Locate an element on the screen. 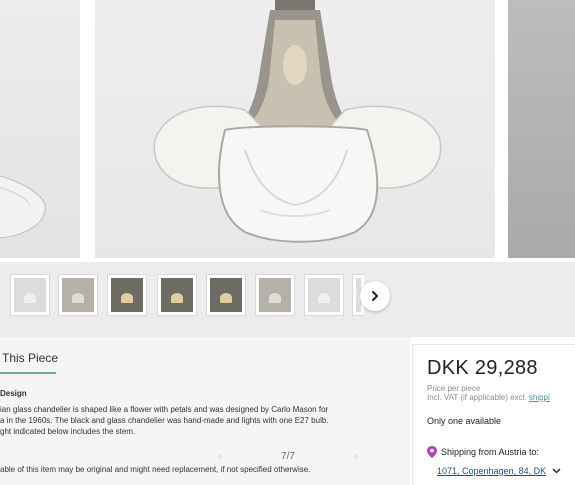 The image size is (575, 485). chevron-right-icon: › is located at coordinates (356, 456).